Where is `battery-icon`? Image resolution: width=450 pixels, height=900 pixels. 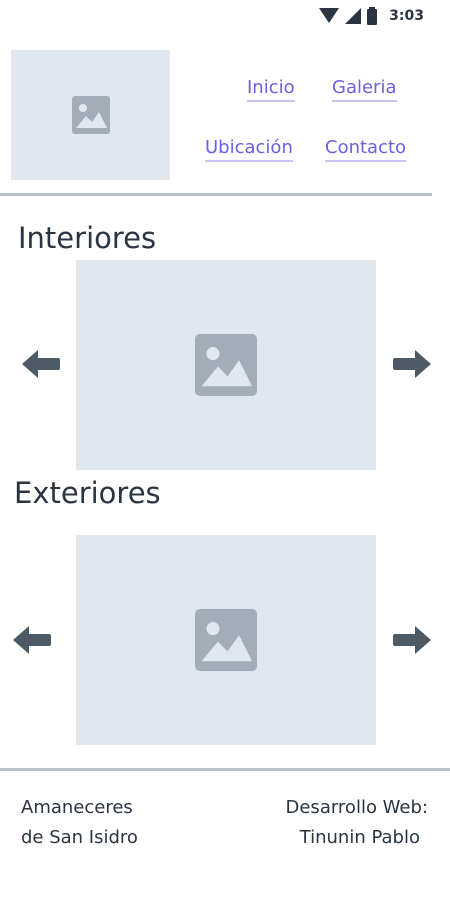
battery-icon is located at coordinates (372, 16).